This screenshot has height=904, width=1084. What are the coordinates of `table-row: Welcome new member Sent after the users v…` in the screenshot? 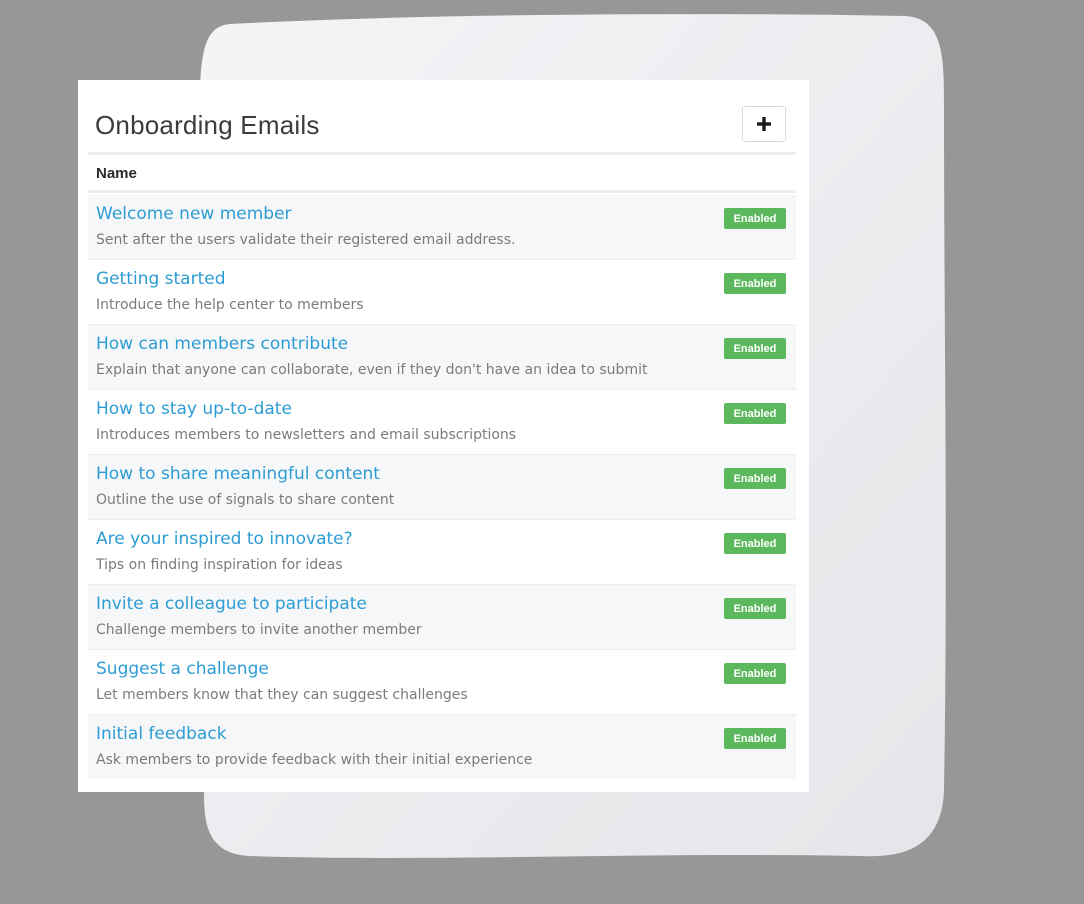 It's located at (442, 227).